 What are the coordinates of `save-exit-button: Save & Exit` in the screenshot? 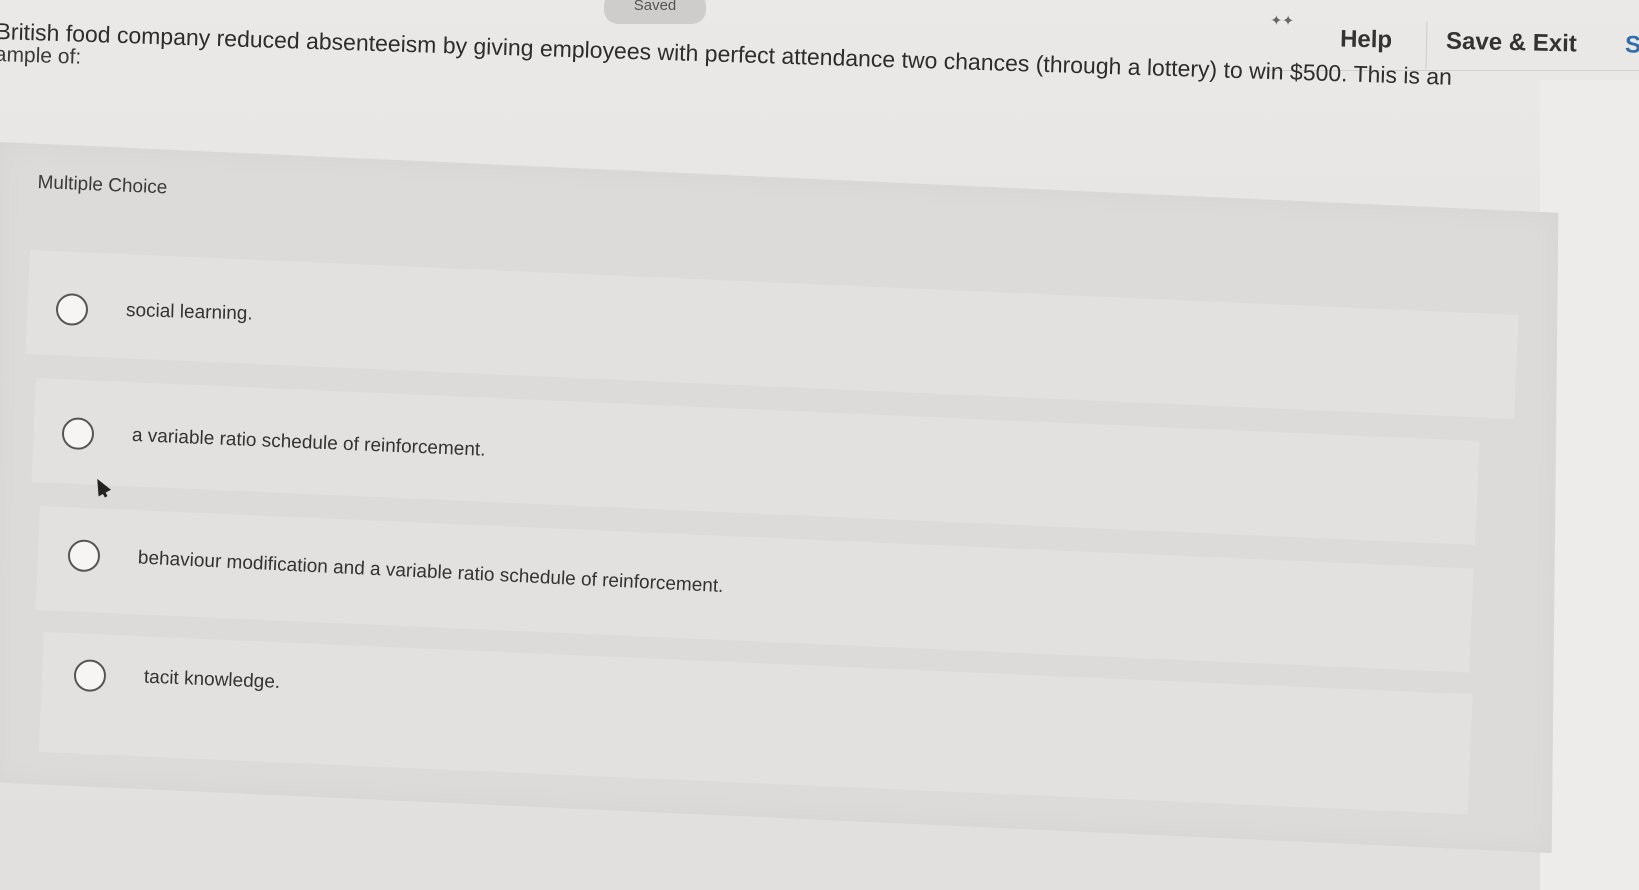 It's located at (1511, 43).